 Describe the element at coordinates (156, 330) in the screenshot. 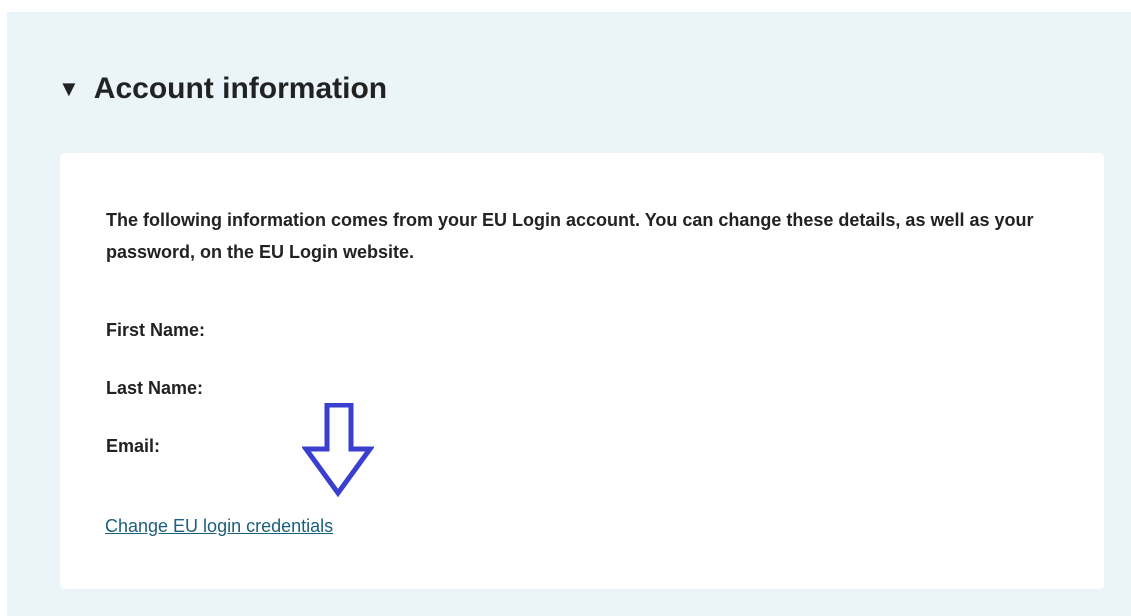

I see `first-name-label: First Name:` at that location.